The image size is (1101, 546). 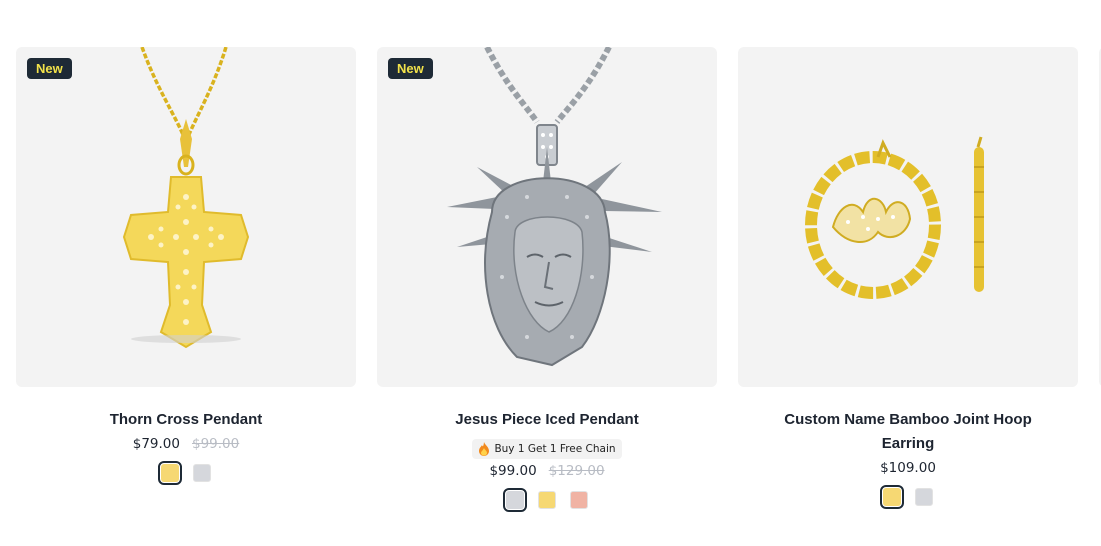 I want to click on price-row: $99.00 $129.00, so click(x=546, y=471).